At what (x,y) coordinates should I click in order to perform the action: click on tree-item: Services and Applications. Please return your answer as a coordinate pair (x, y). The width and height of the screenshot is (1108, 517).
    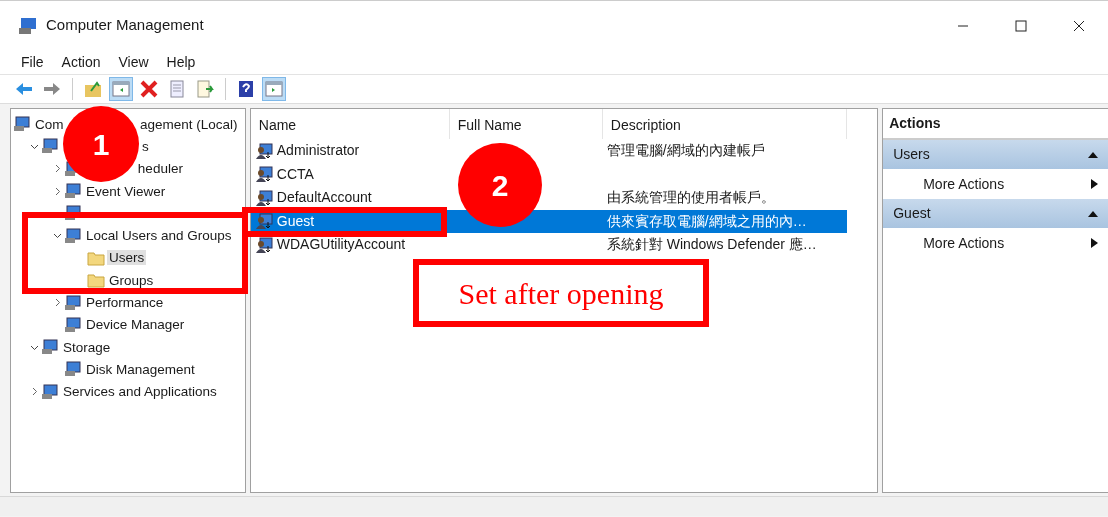
    Looking at the image, I should click on (140, 392).